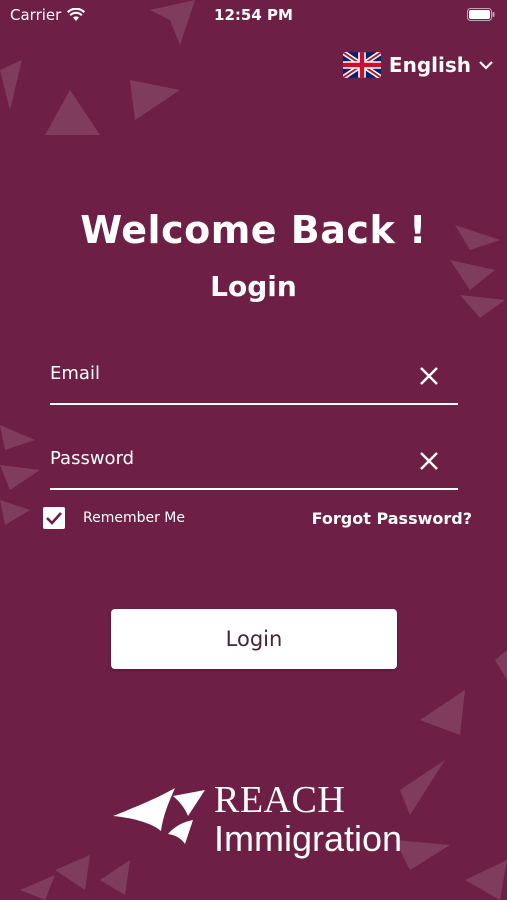  Describe the element at coordinates (253, 230) in the screenshot. I see `welcome-title: Welcome Back !` at that location.